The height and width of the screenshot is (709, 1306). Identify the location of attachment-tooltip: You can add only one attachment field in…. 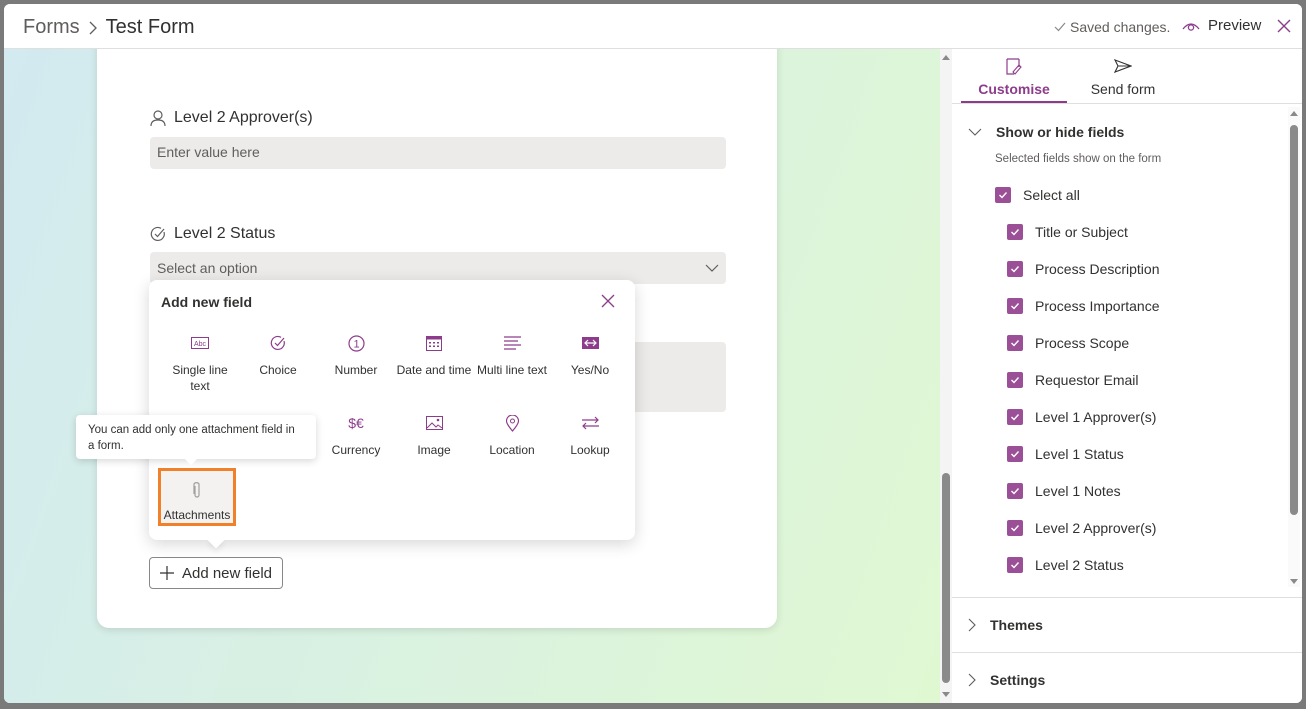
(196, 440).